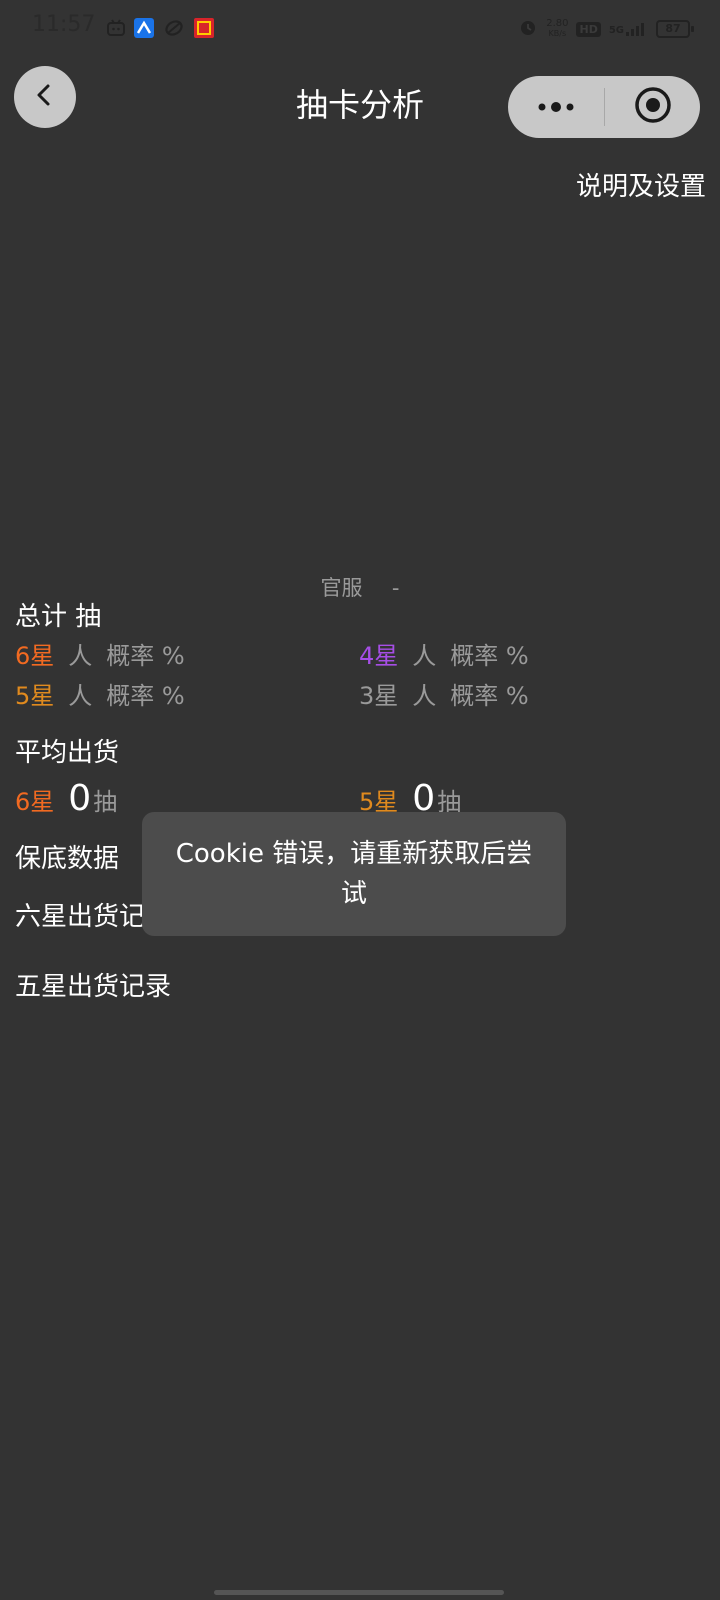 The height and width of the screenshot is (1600, 720). Describe the element at coordinates (35, 656) in the screenshot. I see `star-label-6: 6星` at that location.